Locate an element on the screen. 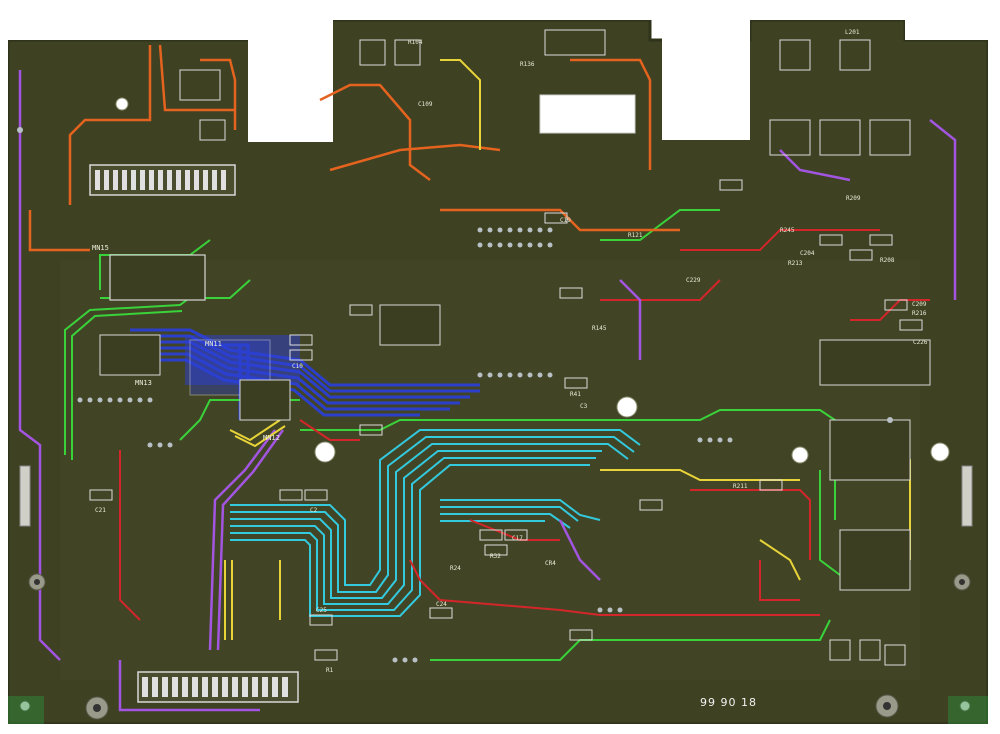 This screenshot has height=734, width=1000. designator-r104: R104 is located at coordinates (415, 42).